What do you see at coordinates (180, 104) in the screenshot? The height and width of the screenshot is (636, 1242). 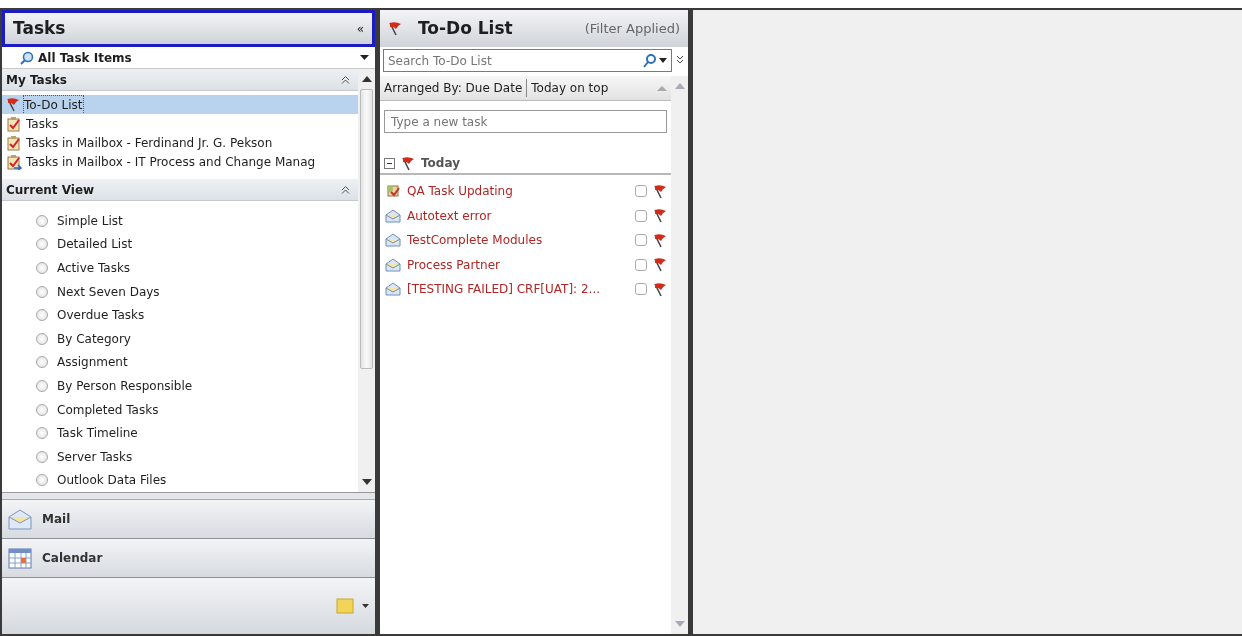 I see `folder-item: To-Do List` at bounding box center [180, 104].